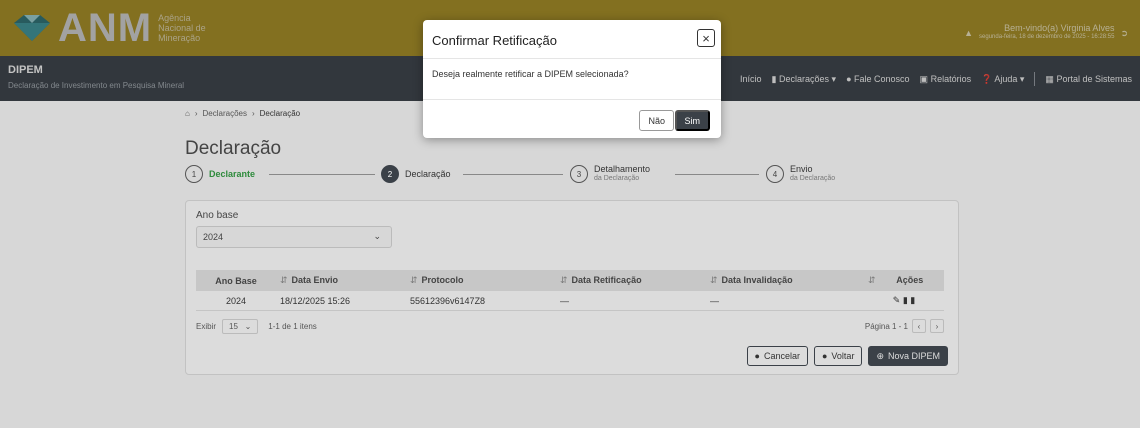 This screenshot has height=428, width=1140. I want to click on home-icon: ⌂, so click(187, 113).